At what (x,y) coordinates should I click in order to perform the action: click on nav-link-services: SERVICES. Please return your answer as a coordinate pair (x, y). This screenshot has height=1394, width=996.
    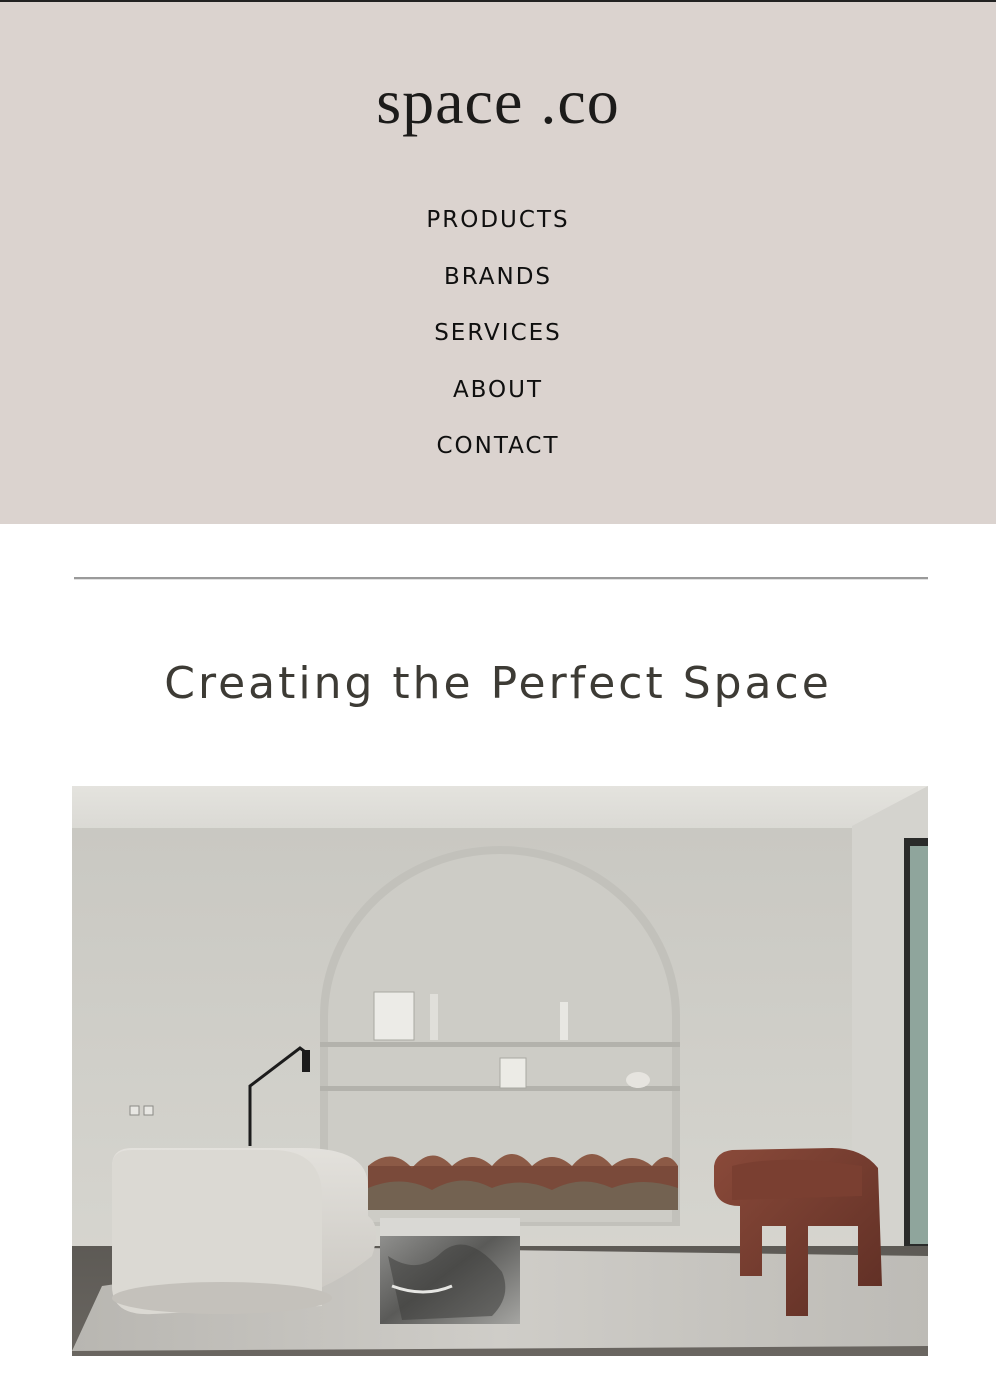
    Looking at the image, I should click on (498, 333).